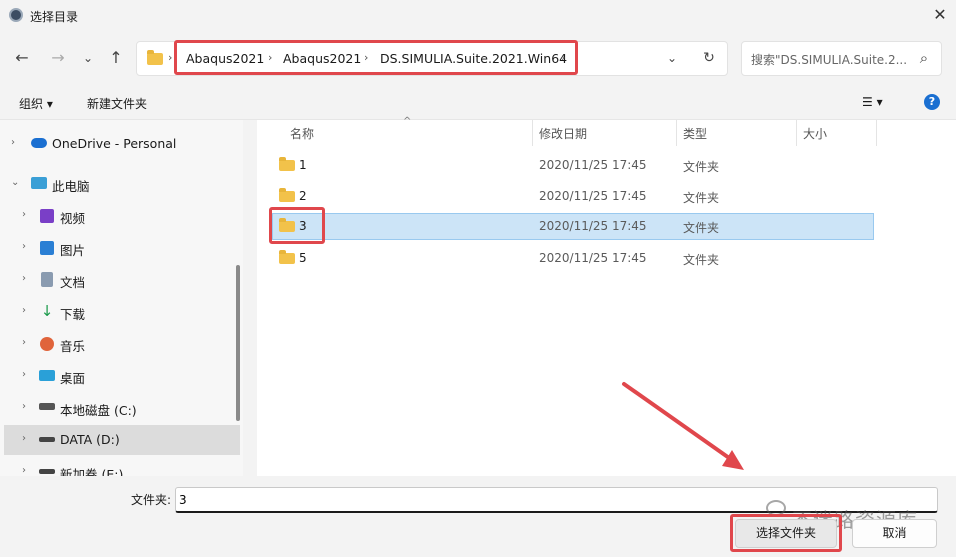 Image resolution: width=956 pixels, height=557 pixels. I want to click on file-row: 1 2020/11/25 17:45 文件夹, so click(573, 165).